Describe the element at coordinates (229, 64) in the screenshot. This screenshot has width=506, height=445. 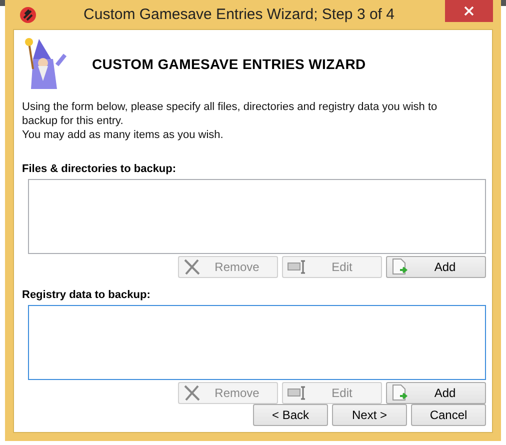
I see `wizard-heading: CUSTOM GAMESAVE ENTRIES WIZARD` at that location.